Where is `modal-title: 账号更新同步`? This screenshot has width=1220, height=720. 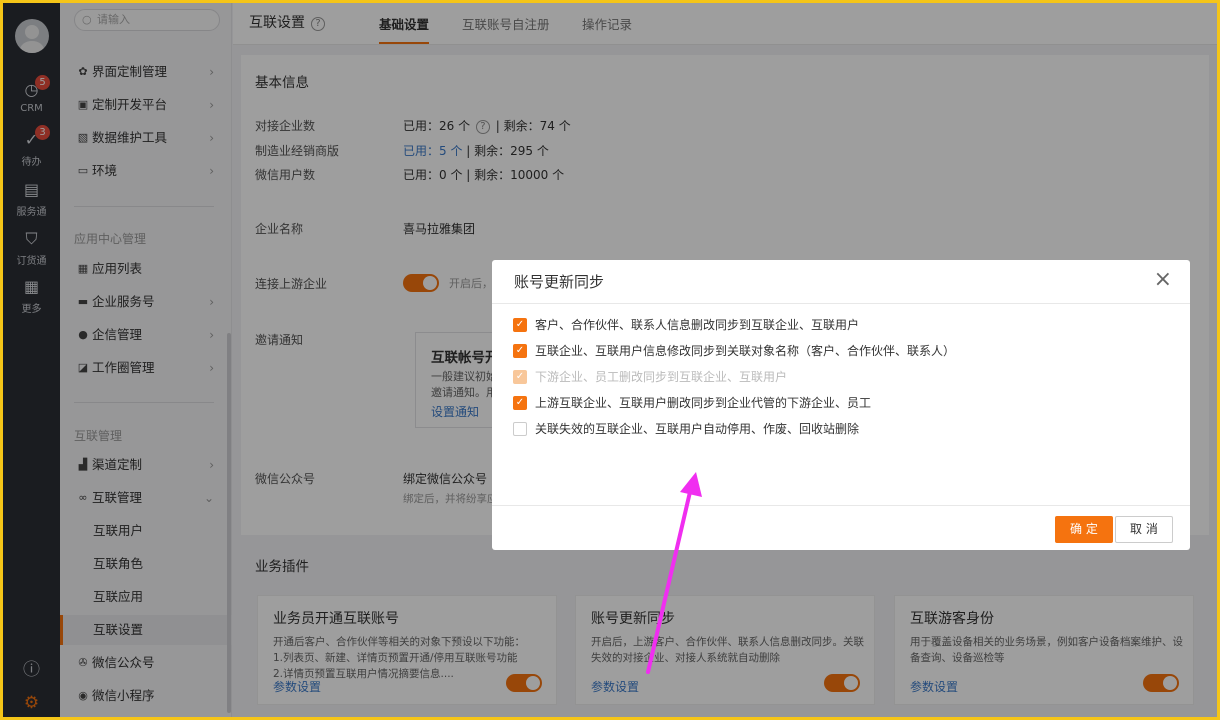 modal-title: 账号更新同步 is located at coordinates (559, 282).